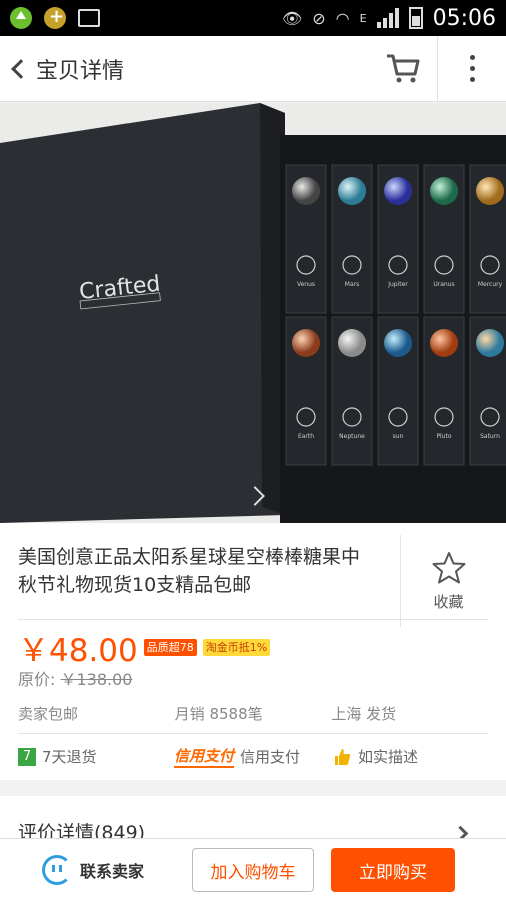 This screenshot has width=506, height=900. What do you see at coordinates (388, 757) in the screenshot?
I see `describe-label: 如实描述` at bounding box center [388, 757].